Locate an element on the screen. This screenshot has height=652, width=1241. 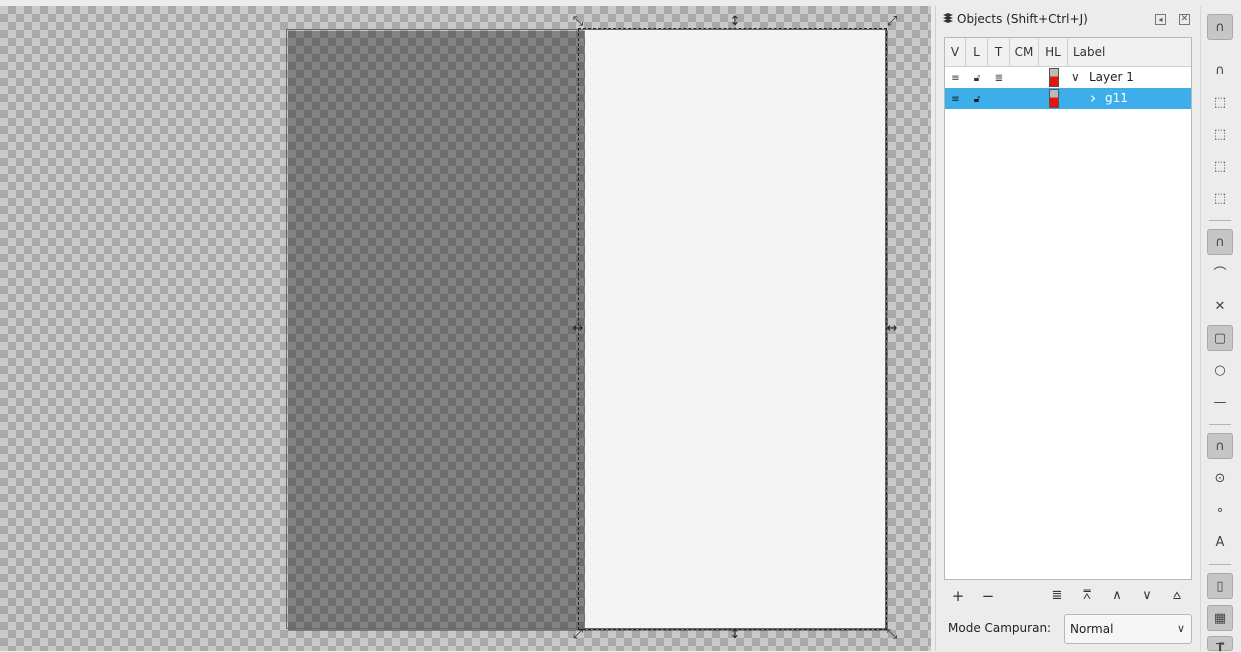
move-up-icon: ∧ is located at coordinates (1117, 596).